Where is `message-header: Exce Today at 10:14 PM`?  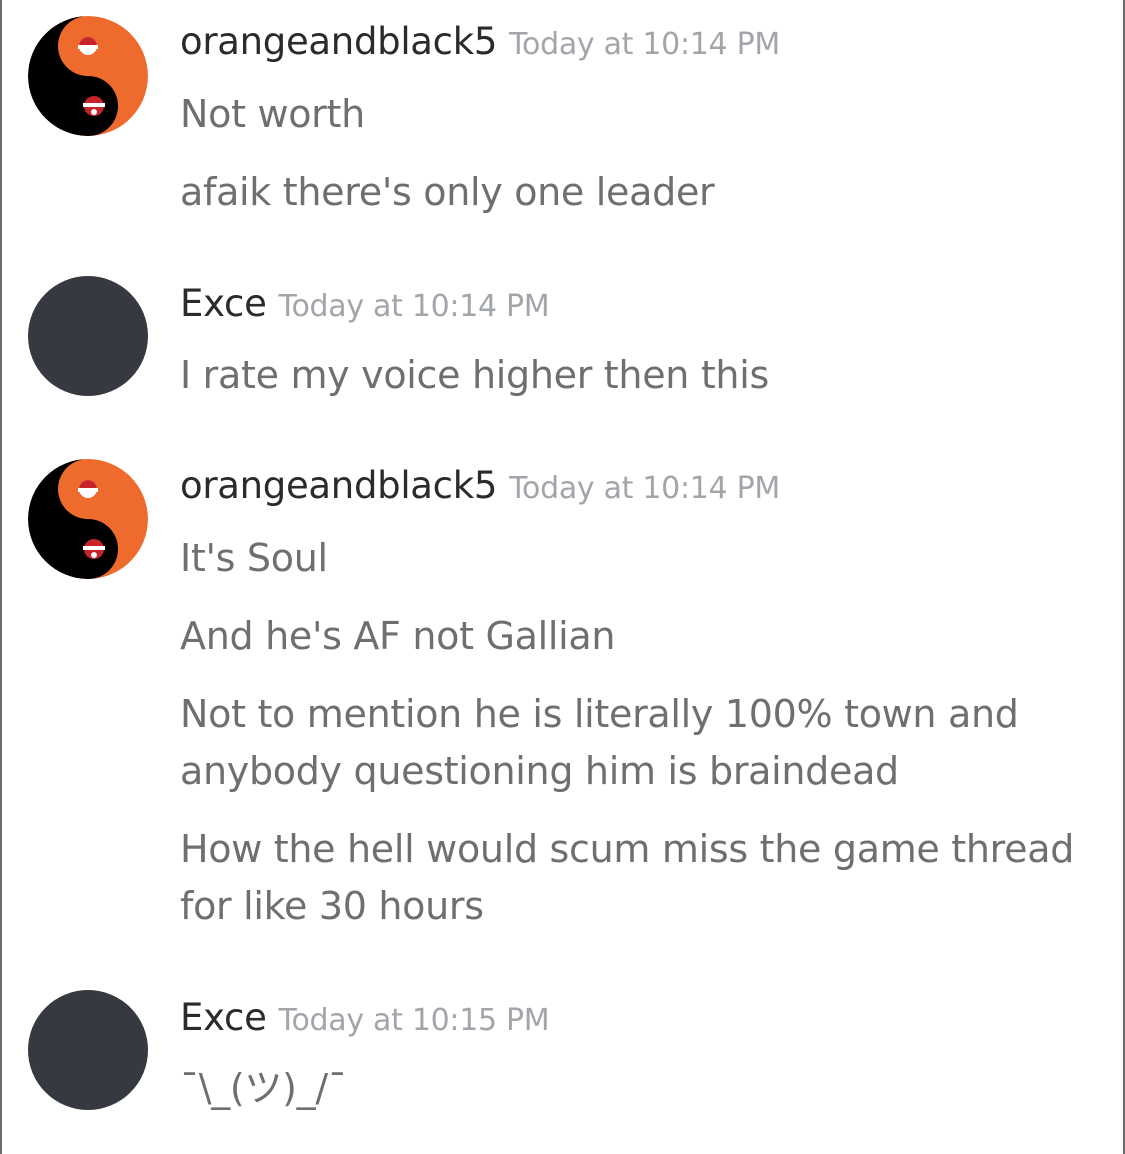 message-header: Exce Today at 10:14 PM is located at coordinates (365, 303).